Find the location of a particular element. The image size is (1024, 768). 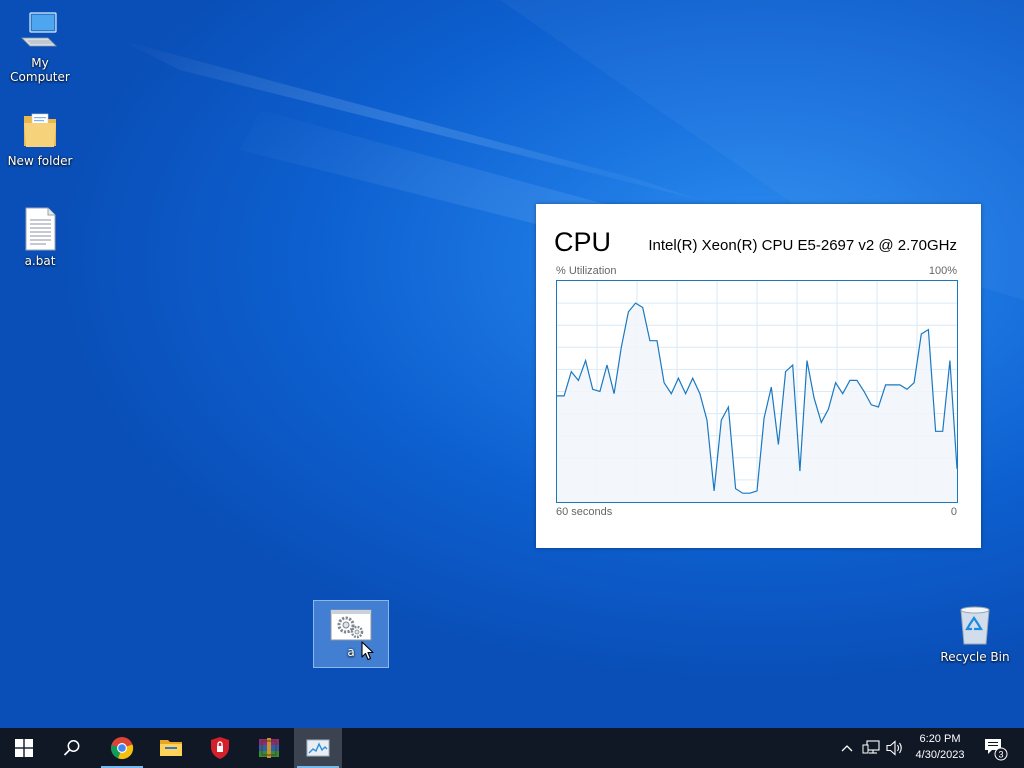

taskbar-clock: 6:20 PM 4/30/2023 is located at coordinates (940, 748).